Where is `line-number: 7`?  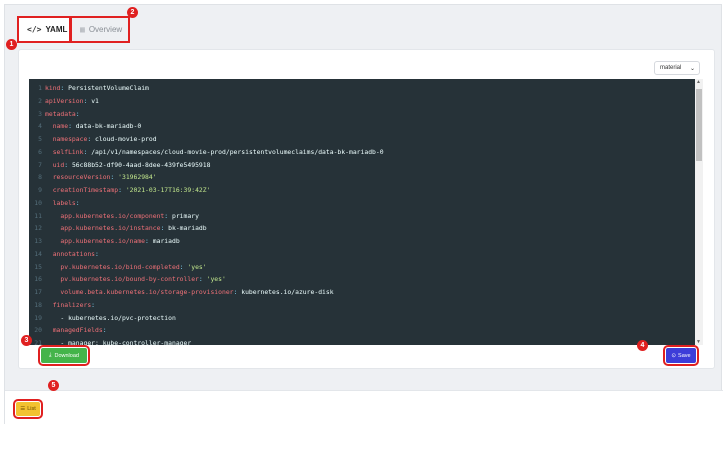 line-number: 7 is located at coordinates (40, 164).